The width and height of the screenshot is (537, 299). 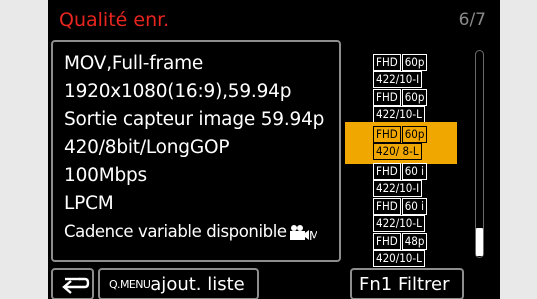 What do you see at coordinates (376, 284) in the screenshot?
I see `fn1-label: Fn1` at bounding box center [376, 284].